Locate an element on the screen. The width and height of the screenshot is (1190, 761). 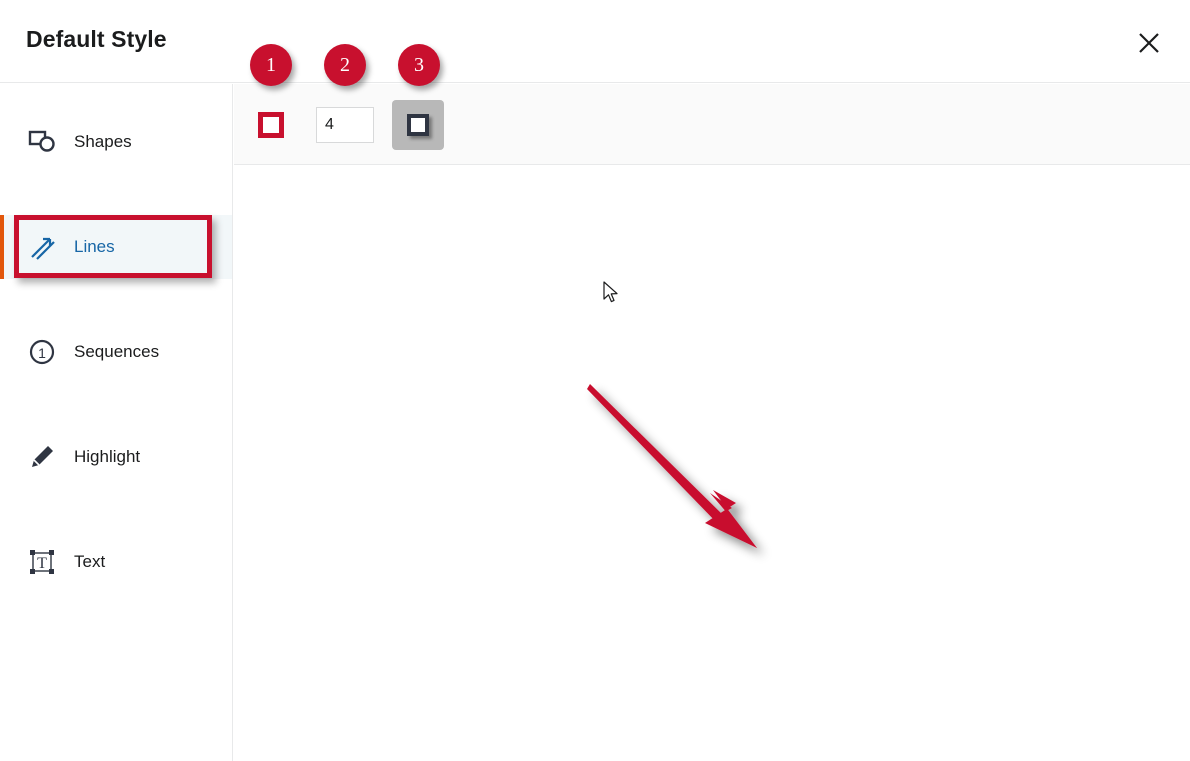
close-icon is located at coordinates (1149, 43).